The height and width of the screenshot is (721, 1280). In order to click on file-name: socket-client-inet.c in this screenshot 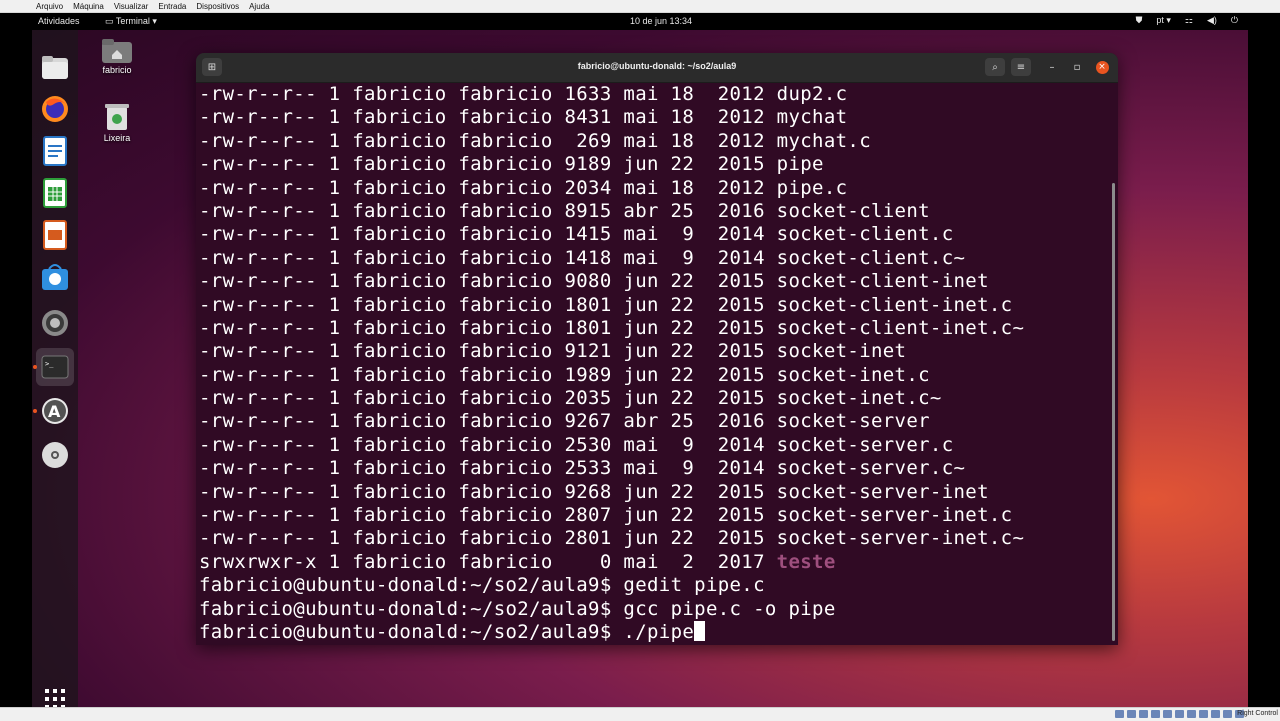, I will do `click(894, 304)`.